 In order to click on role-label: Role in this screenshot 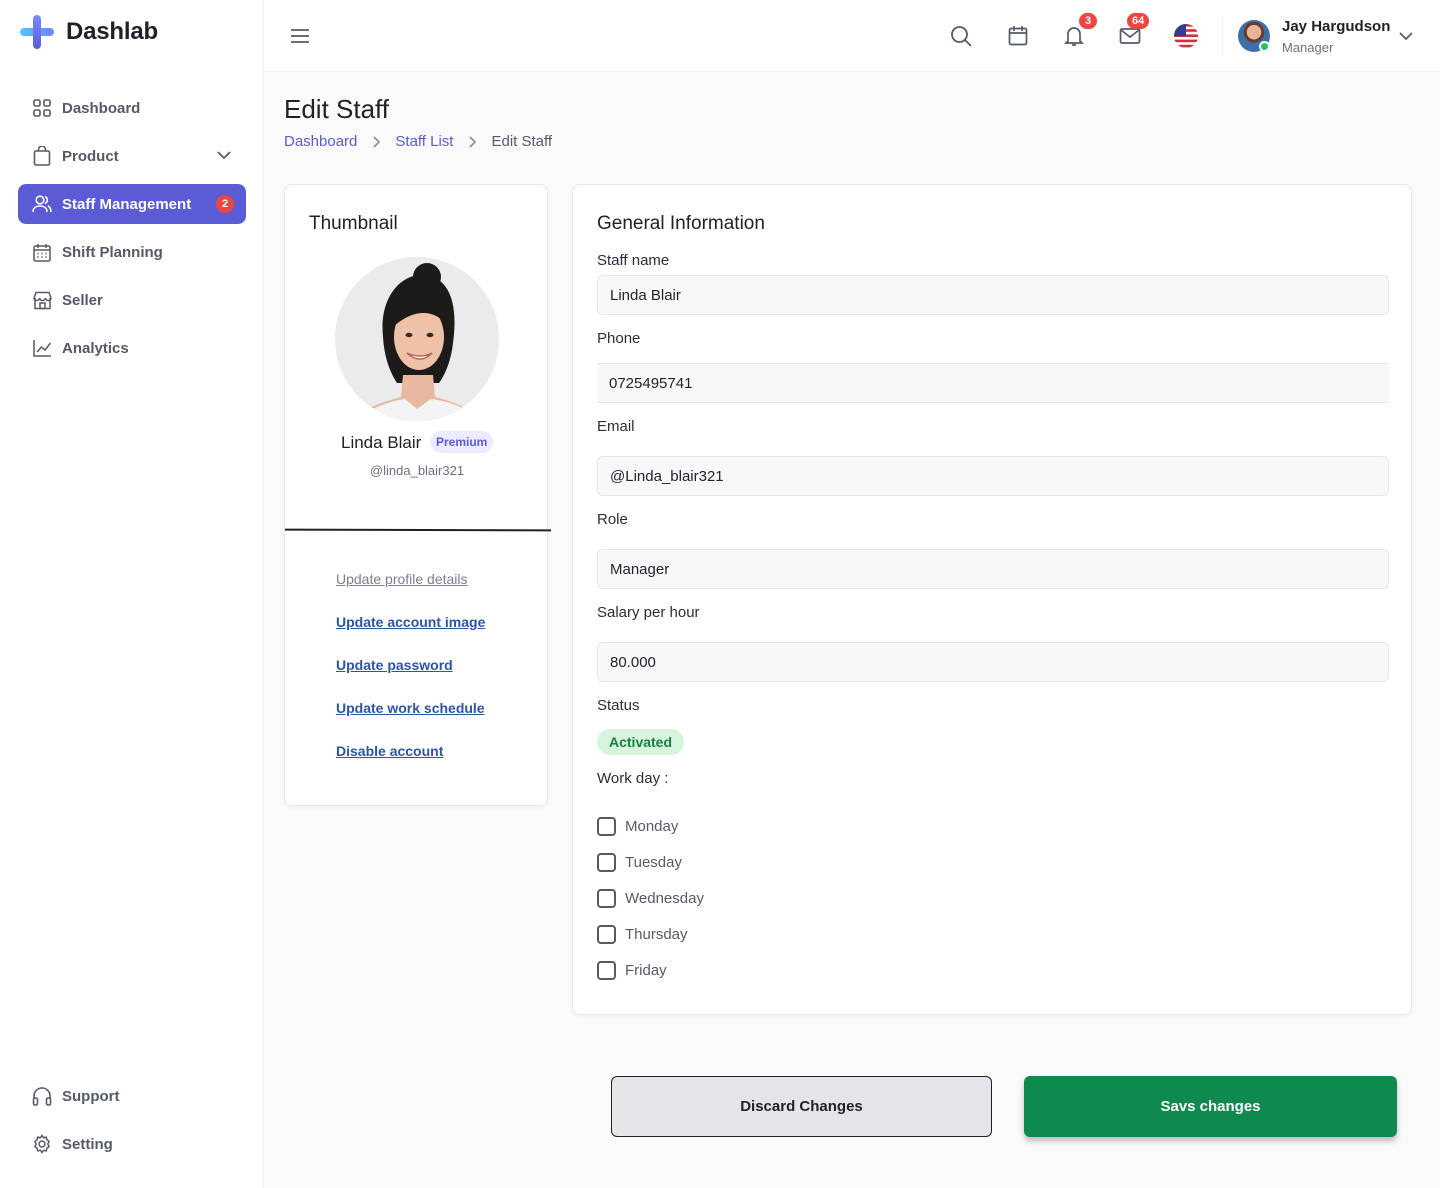, I will do `click(612, 519)`.